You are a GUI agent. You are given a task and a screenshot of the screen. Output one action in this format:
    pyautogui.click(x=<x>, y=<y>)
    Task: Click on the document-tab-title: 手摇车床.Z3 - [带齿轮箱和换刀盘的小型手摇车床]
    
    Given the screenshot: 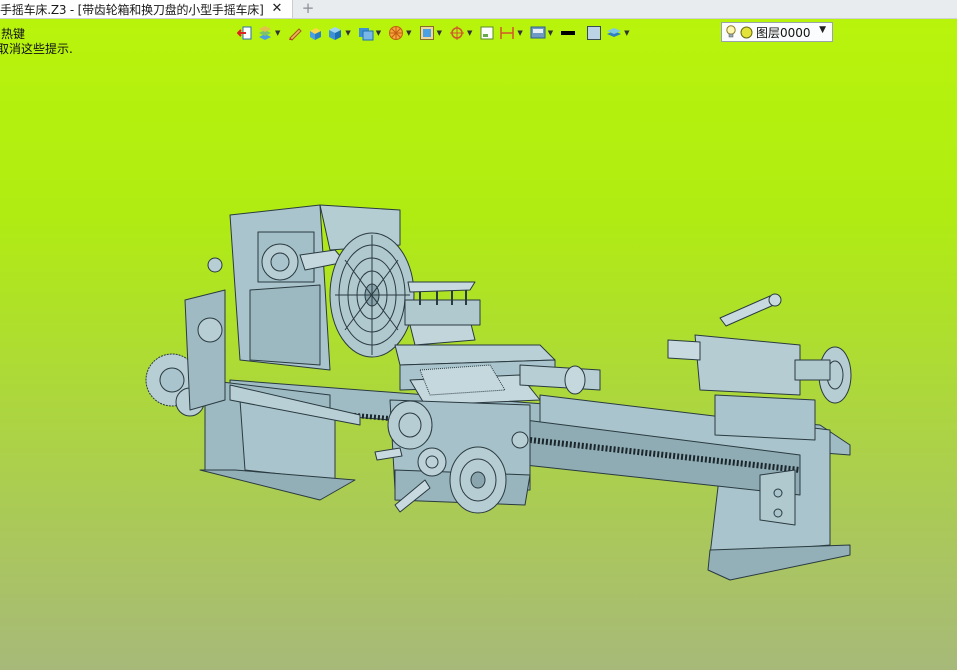 What is the action you would take?
    pyautogui.click(x=132, y=9)
    